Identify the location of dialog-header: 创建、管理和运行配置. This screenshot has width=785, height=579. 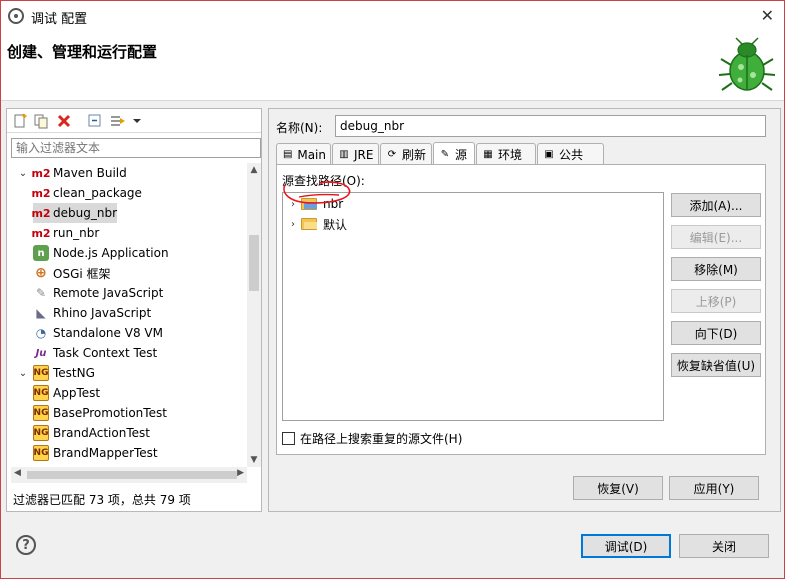
(392, 66).